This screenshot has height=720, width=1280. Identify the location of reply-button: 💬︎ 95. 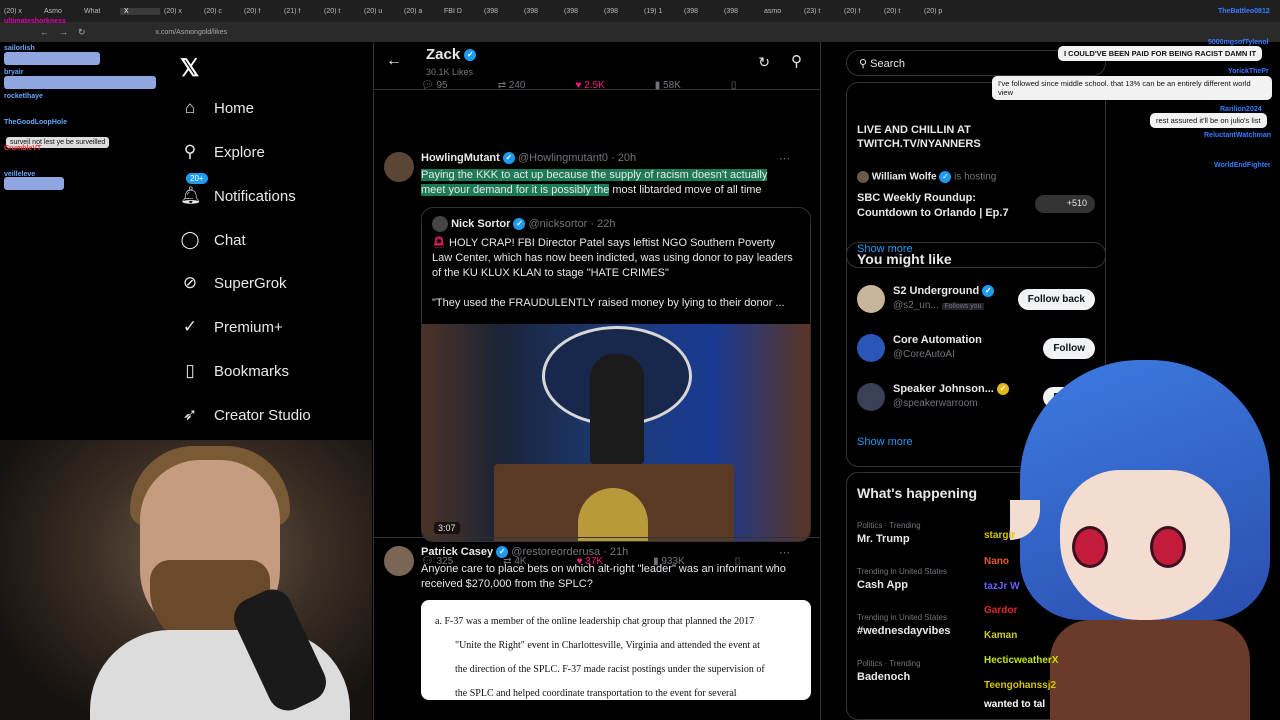
(434, 85).